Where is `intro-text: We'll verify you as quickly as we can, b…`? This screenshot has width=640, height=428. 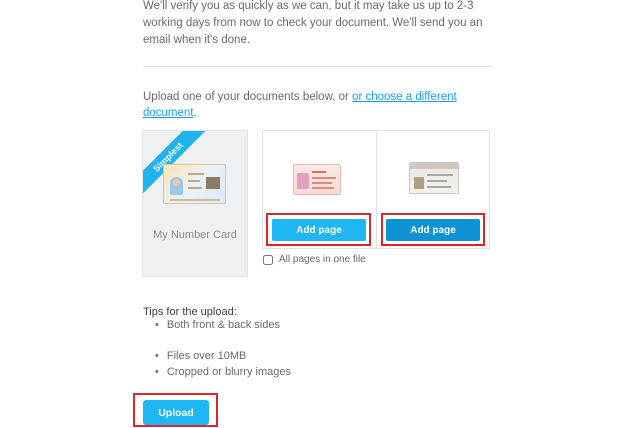
intro-text: We'll verify you as quickly as we can, b… is located at coordinates (313, 23).